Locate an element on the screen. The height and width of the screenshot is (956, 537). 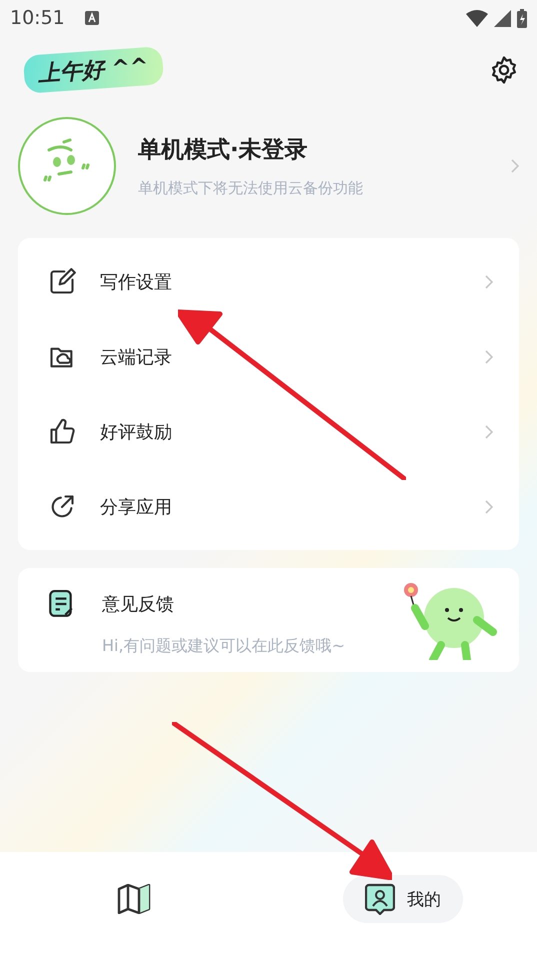
menu-item: 云端记录 is located at coordinates (268, 356).